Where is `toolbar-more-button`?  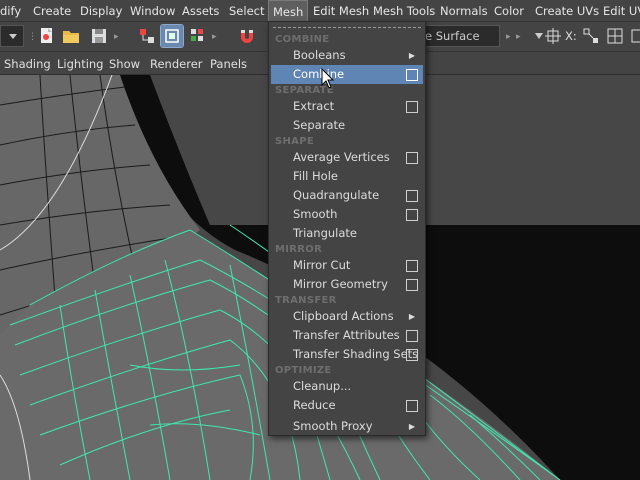
toolbar-more-button is located at coordinates (633, 36).